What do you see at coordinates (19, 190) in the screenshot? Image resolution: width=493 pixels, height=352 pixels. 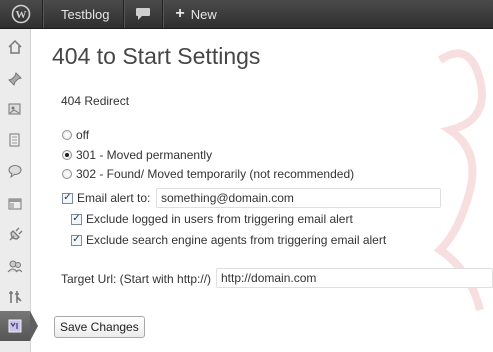 I see `admin-sidebar` at bounding box center [19, 190].